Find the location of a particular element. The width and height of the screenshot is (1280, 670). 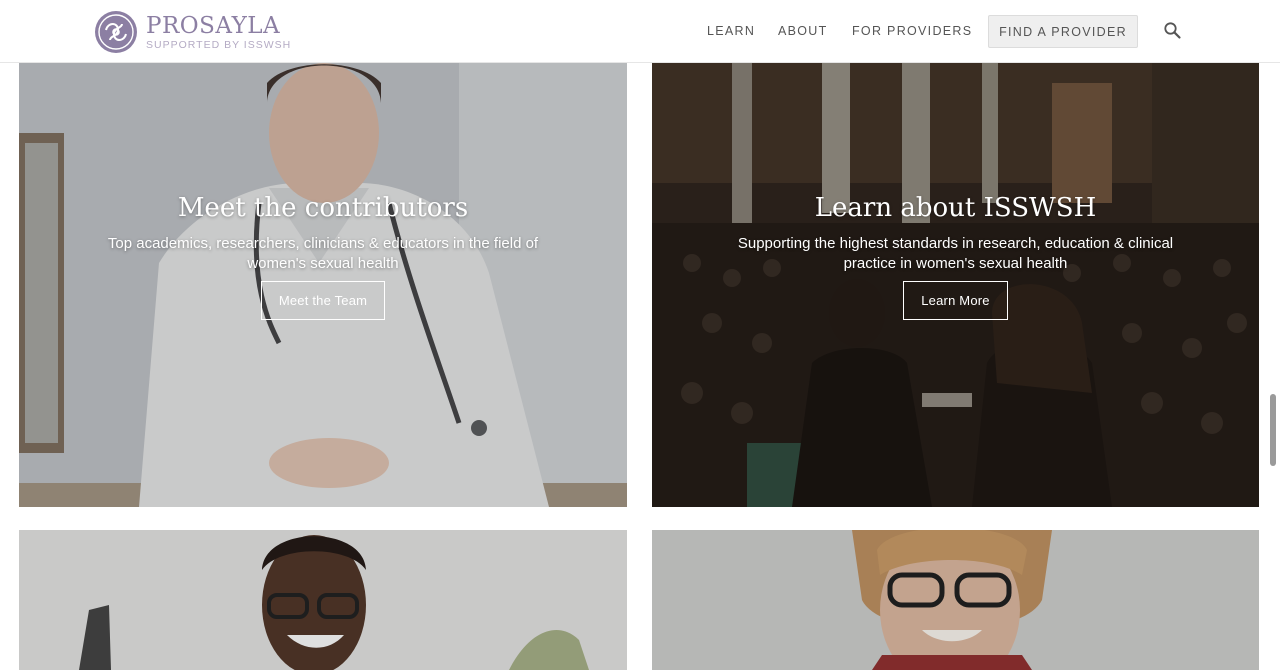

nav-for-providers: FOR PROVIDERS is located at coordinates (912, 31).